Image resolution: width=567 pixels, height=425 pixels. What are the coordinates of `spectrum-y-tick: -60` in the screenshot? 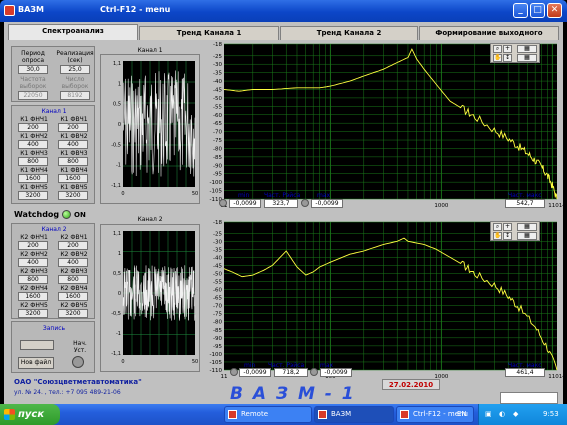 It's located at (217, 116).